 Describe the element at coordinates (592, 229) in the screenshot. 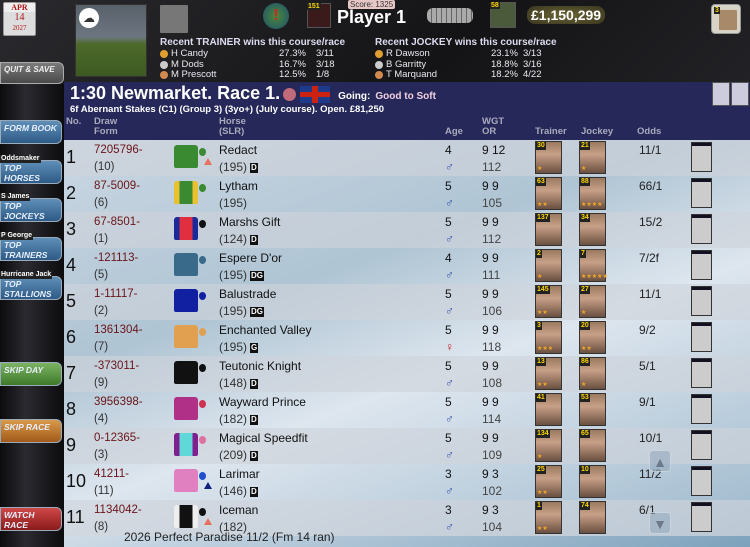

I see `jockey-photo: 34` at that location.